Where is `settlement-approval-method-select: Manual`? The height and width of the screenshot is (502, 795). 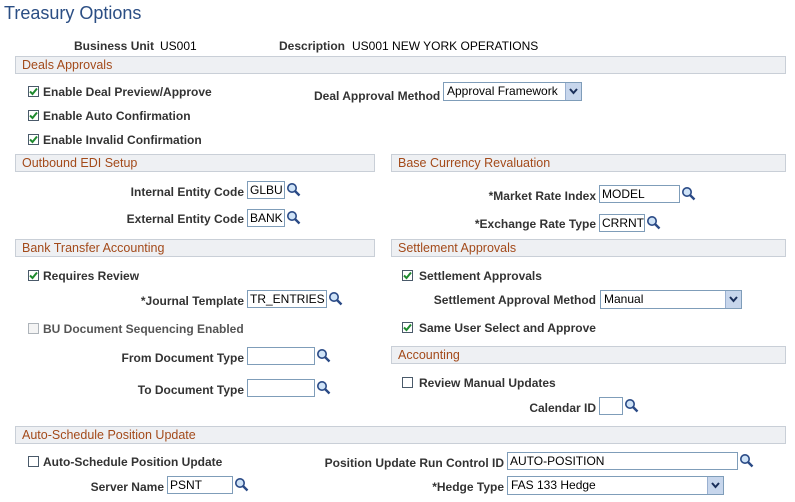 settlement-approval-method-select: Manual is located at coordinates (671, 299).